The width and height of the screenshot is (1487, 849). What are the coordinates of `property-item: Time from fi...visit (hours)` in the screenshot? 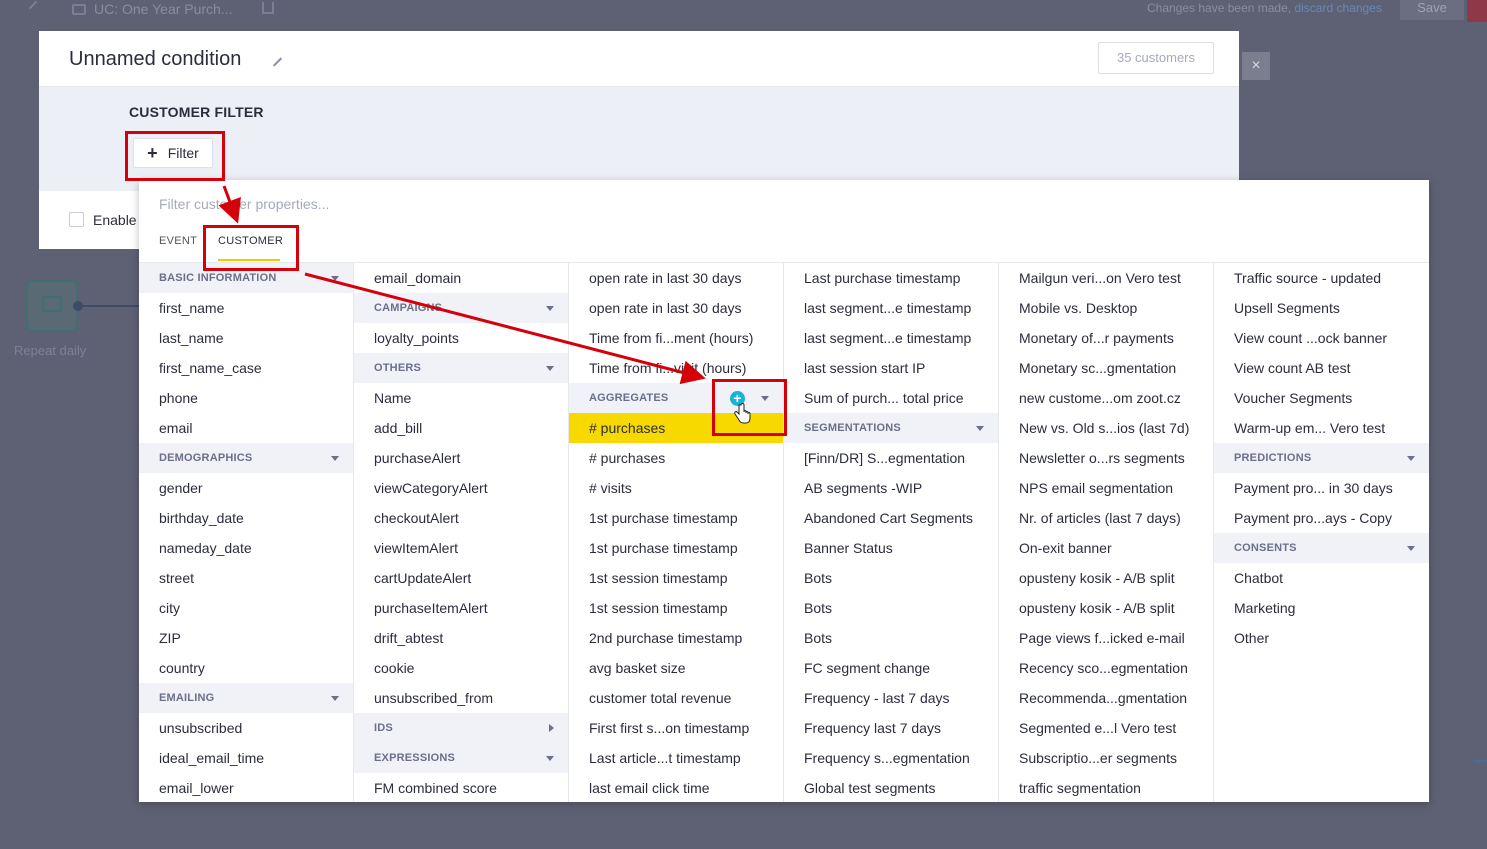 It's located at (676, 368).